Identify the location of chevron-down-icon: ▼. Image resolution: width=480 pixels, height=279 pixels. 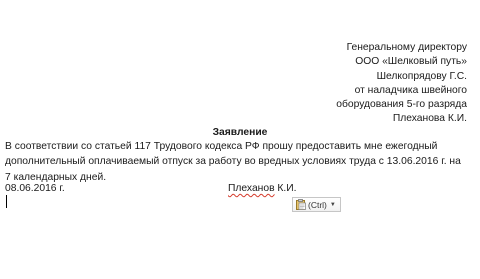
(332, 204).